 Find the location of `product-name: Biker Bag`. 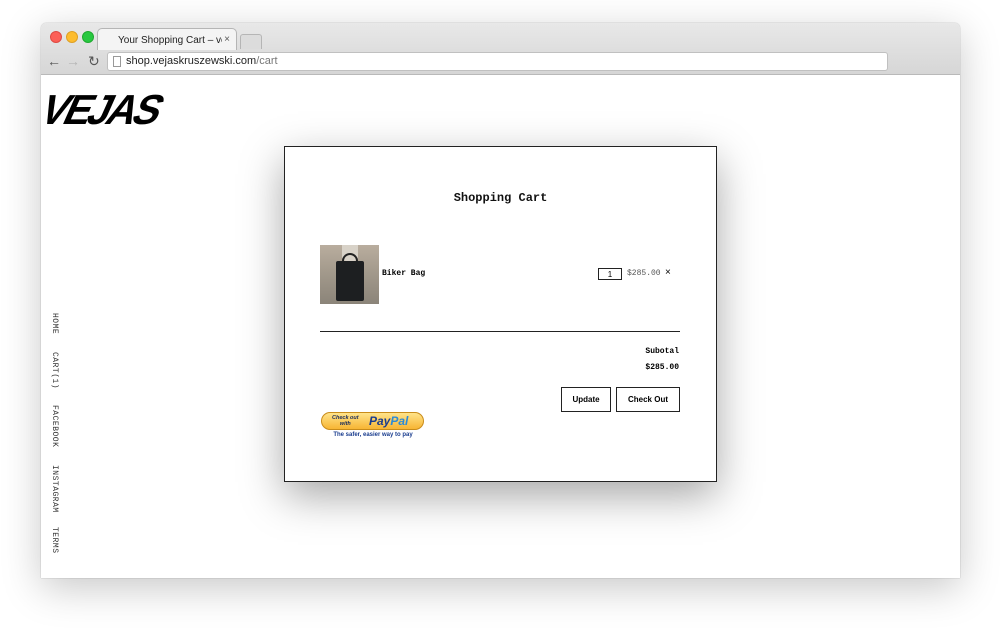

product-name: Biker Bag is located at coordinates (403, 273).